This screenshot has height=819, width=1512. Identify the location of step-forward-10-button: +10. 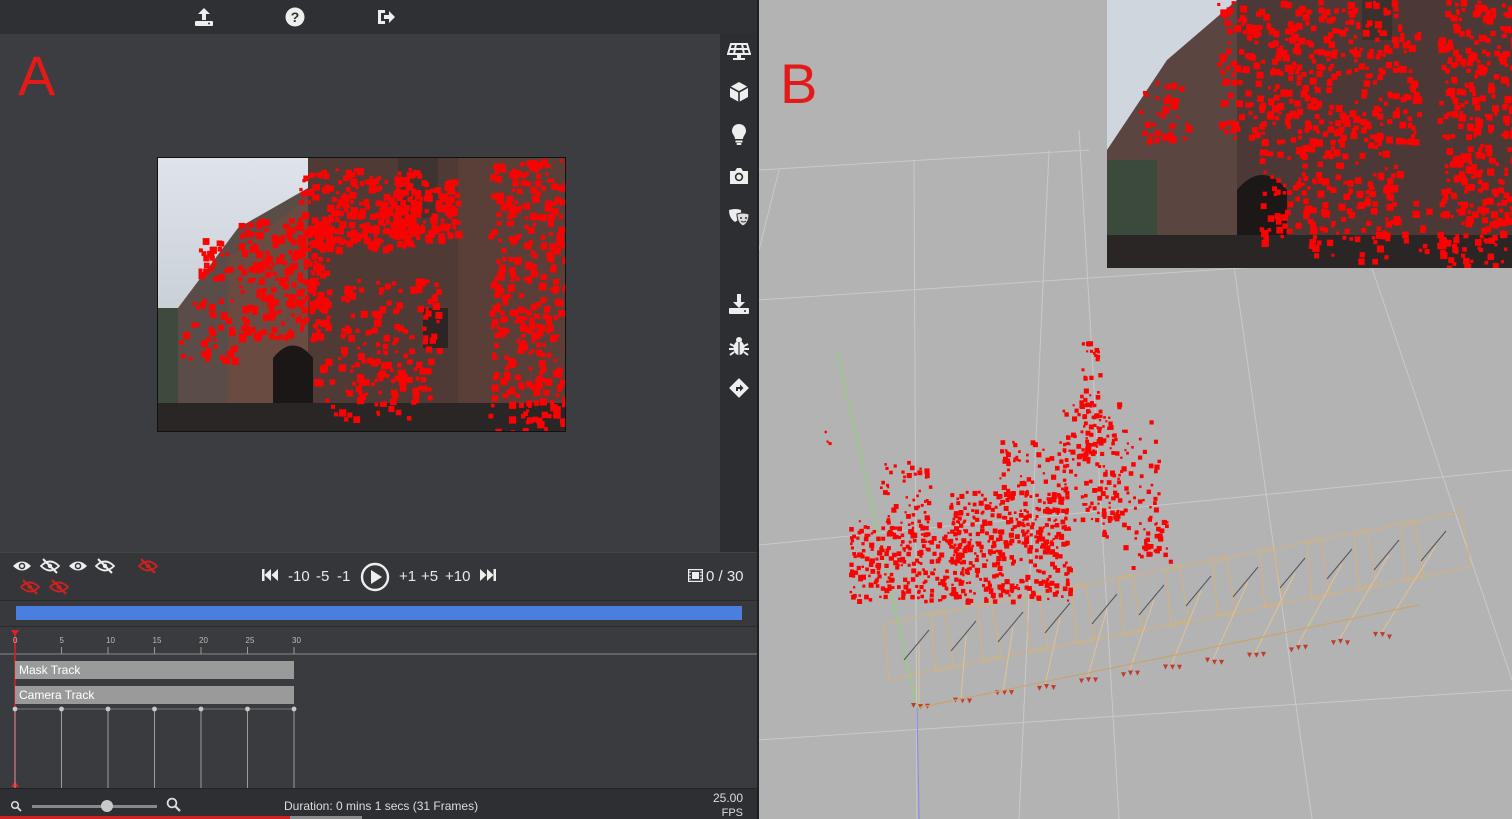
(457, 576).